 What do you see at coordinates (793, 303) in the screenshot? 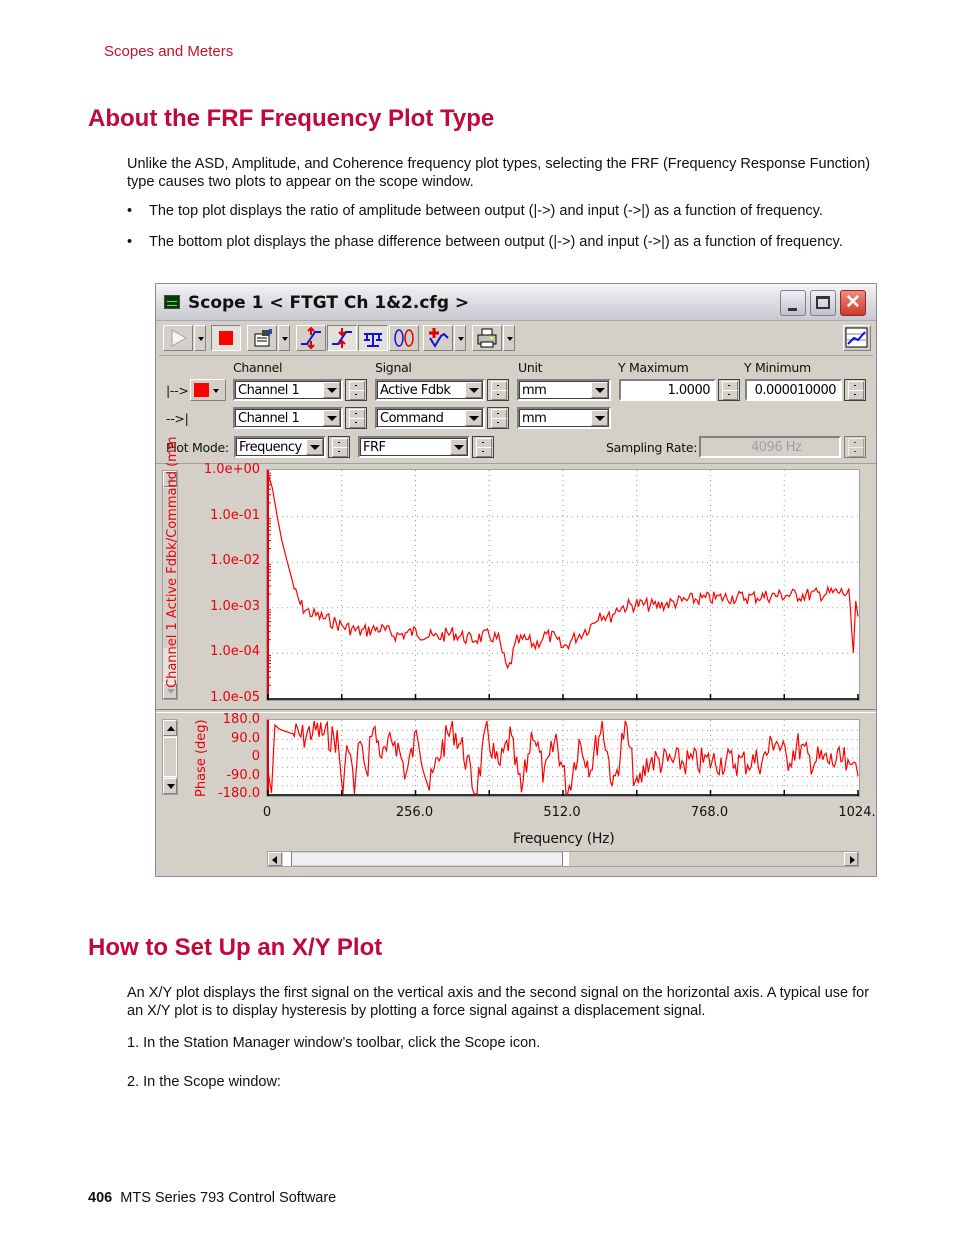
I see `minimize-button` at bounding box center [793, 303].